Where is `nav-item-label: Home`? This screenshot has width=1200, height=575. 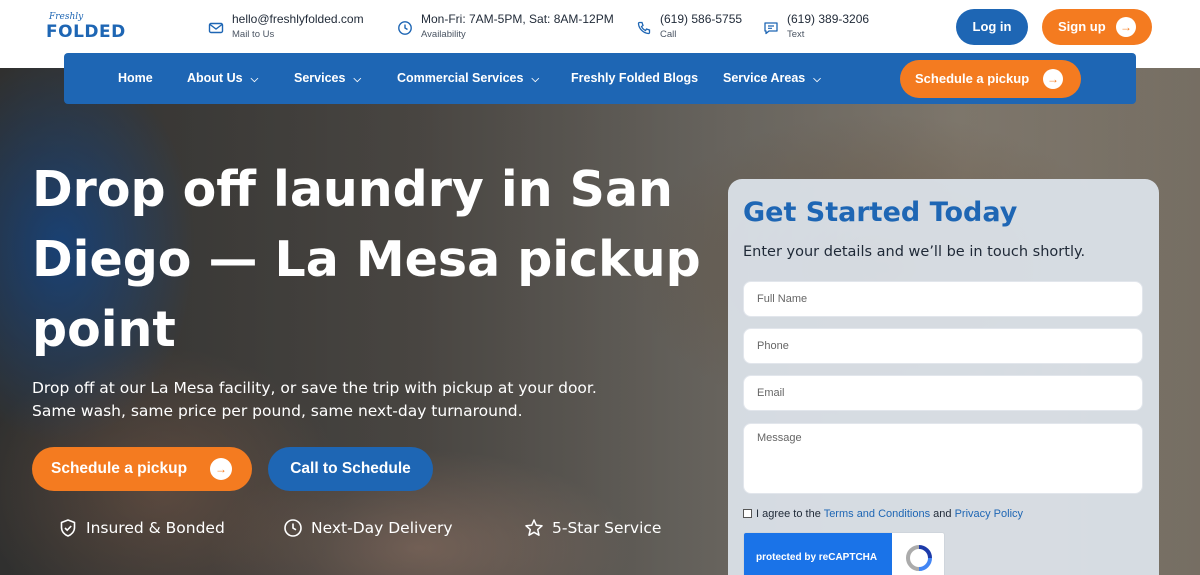 nav-item-label: Home is located at coordinates (135, 78).